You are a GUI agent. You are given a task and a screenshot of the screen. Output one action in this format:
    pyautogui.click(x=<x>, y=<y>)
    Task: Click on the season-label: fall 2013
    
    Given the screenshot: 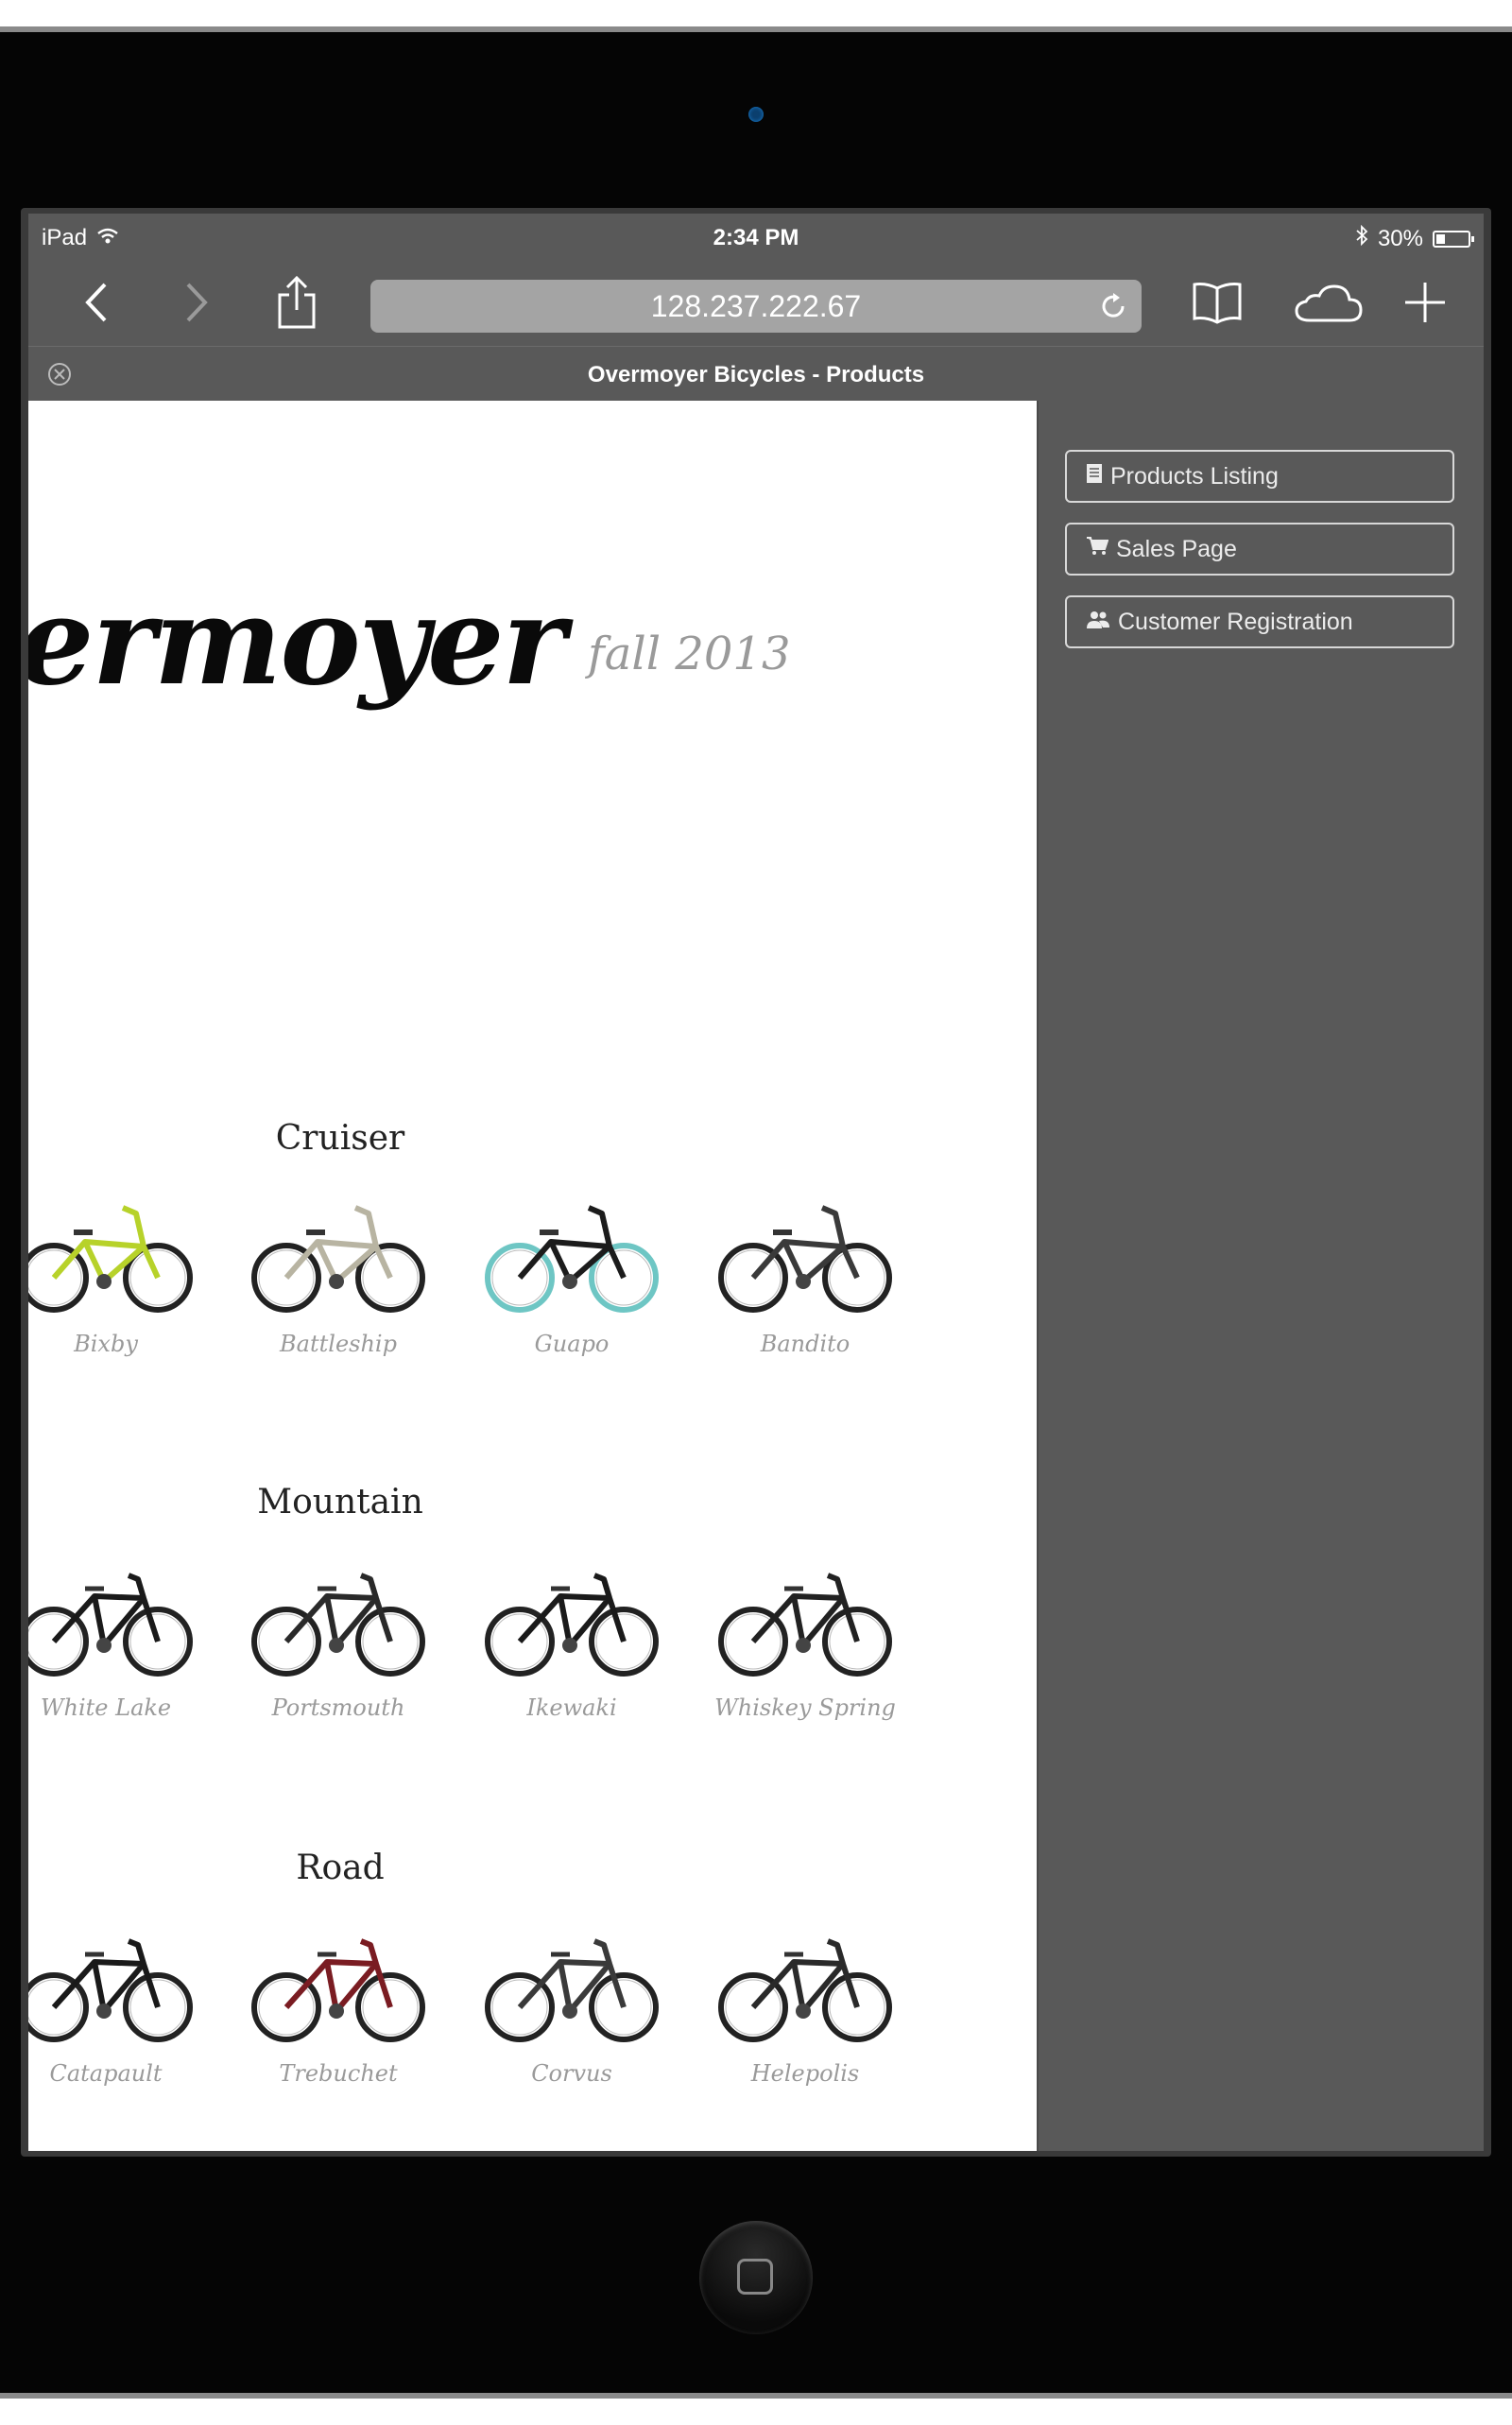 What is the action you would take?
    pyautogui.click(x=689, y=654)
    